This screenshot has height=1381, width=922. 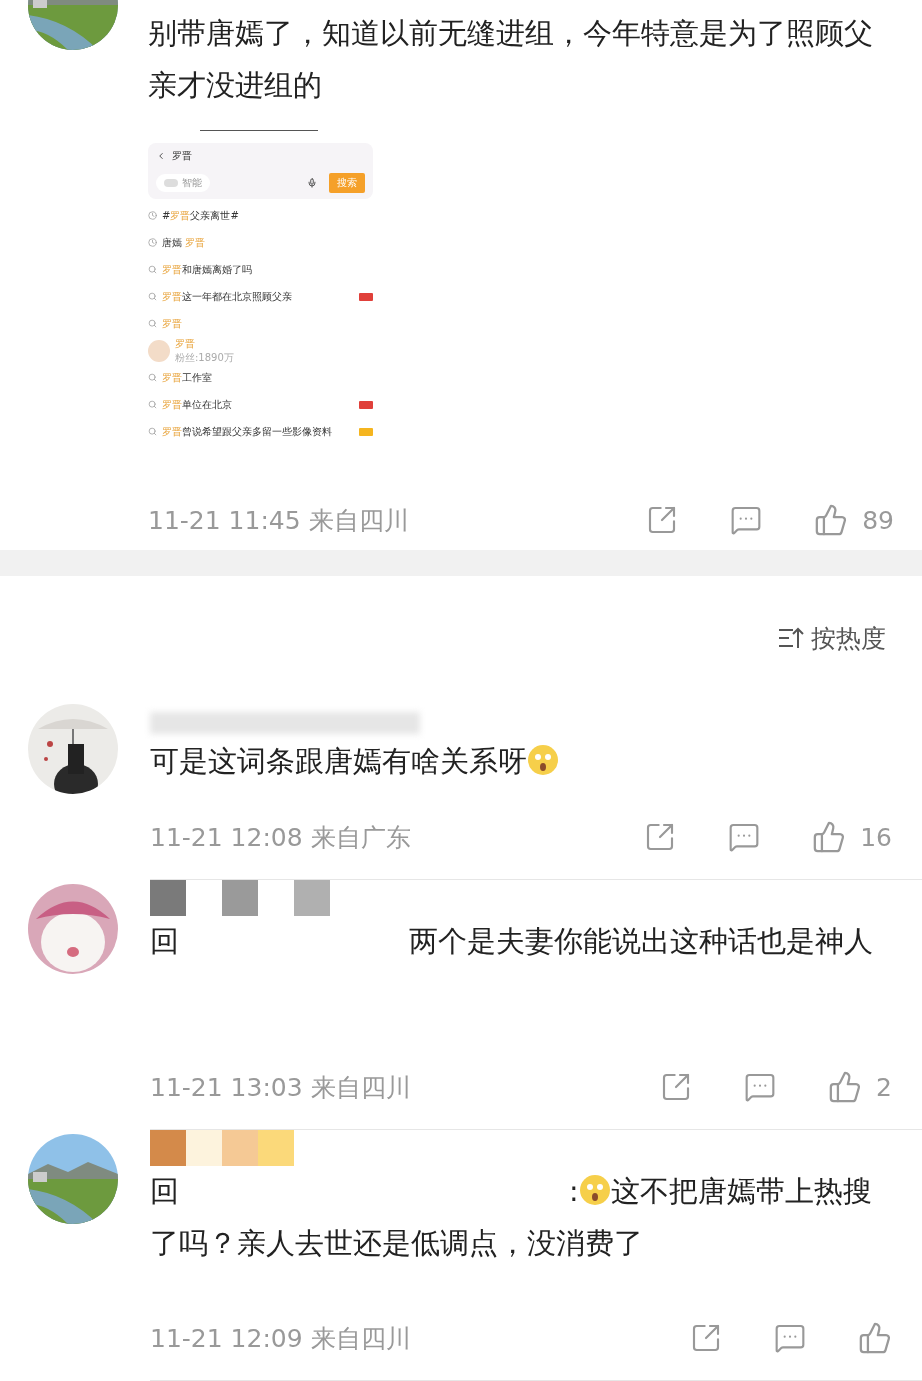 What do you see at coordinates (831, 638) in the screenshot?
I see `sort-button: 按热度` at bounding box center [831, 638].